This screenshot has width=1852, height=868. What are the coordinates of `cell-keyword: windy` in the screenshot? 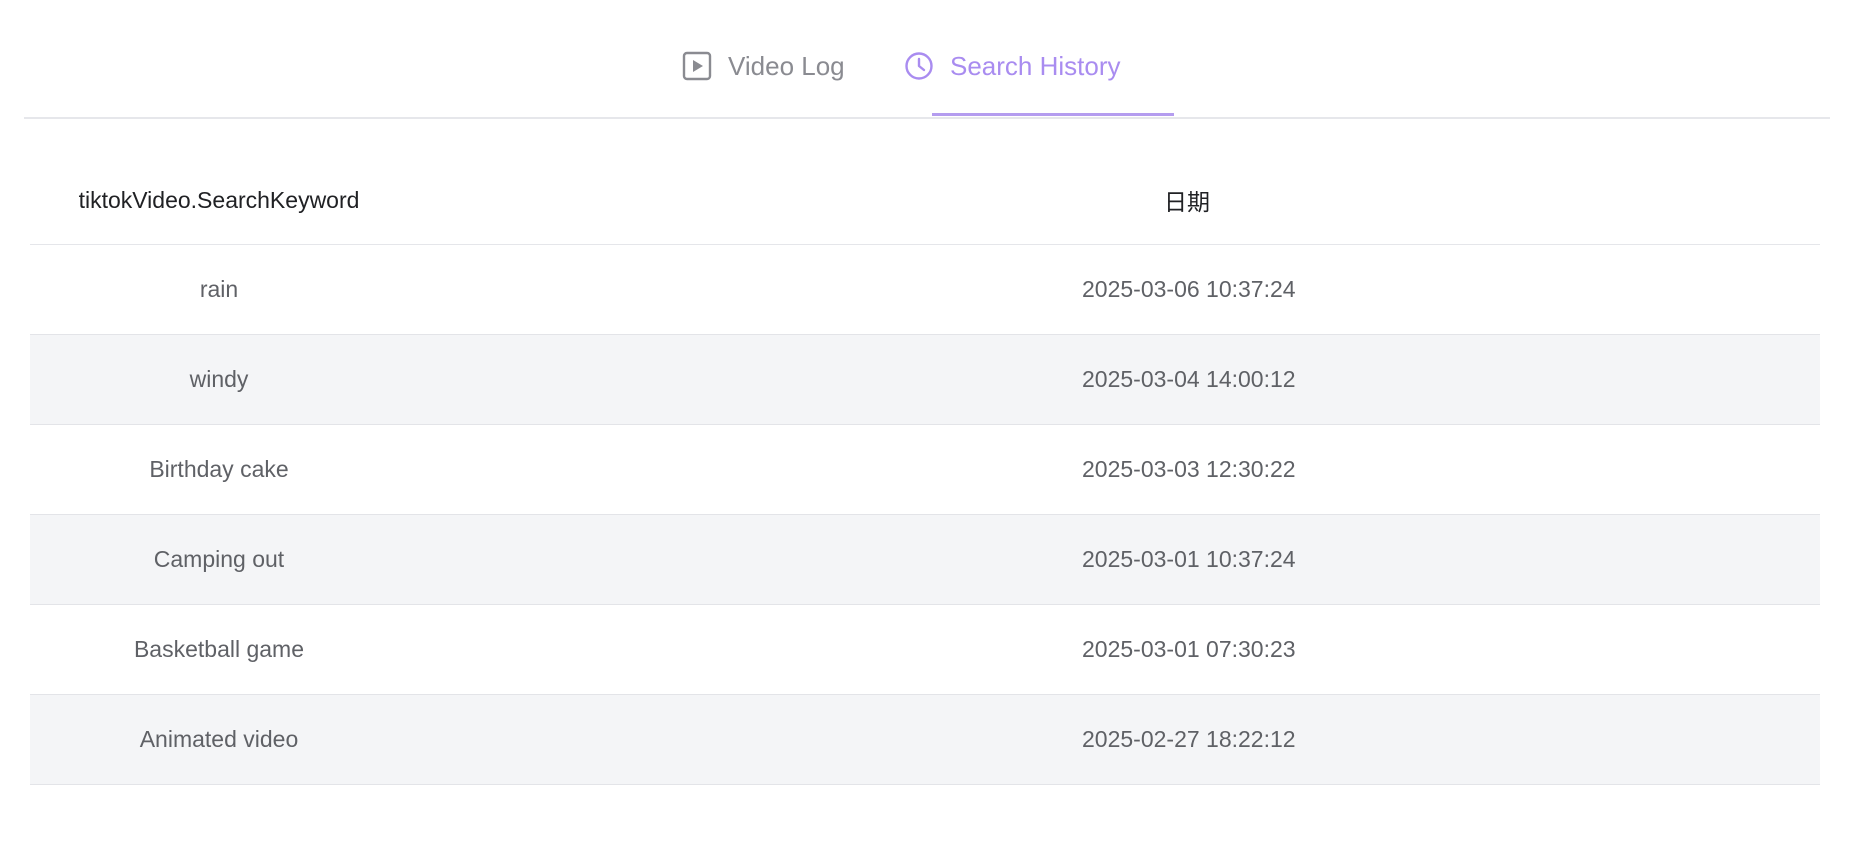 It's located at (219, 379).